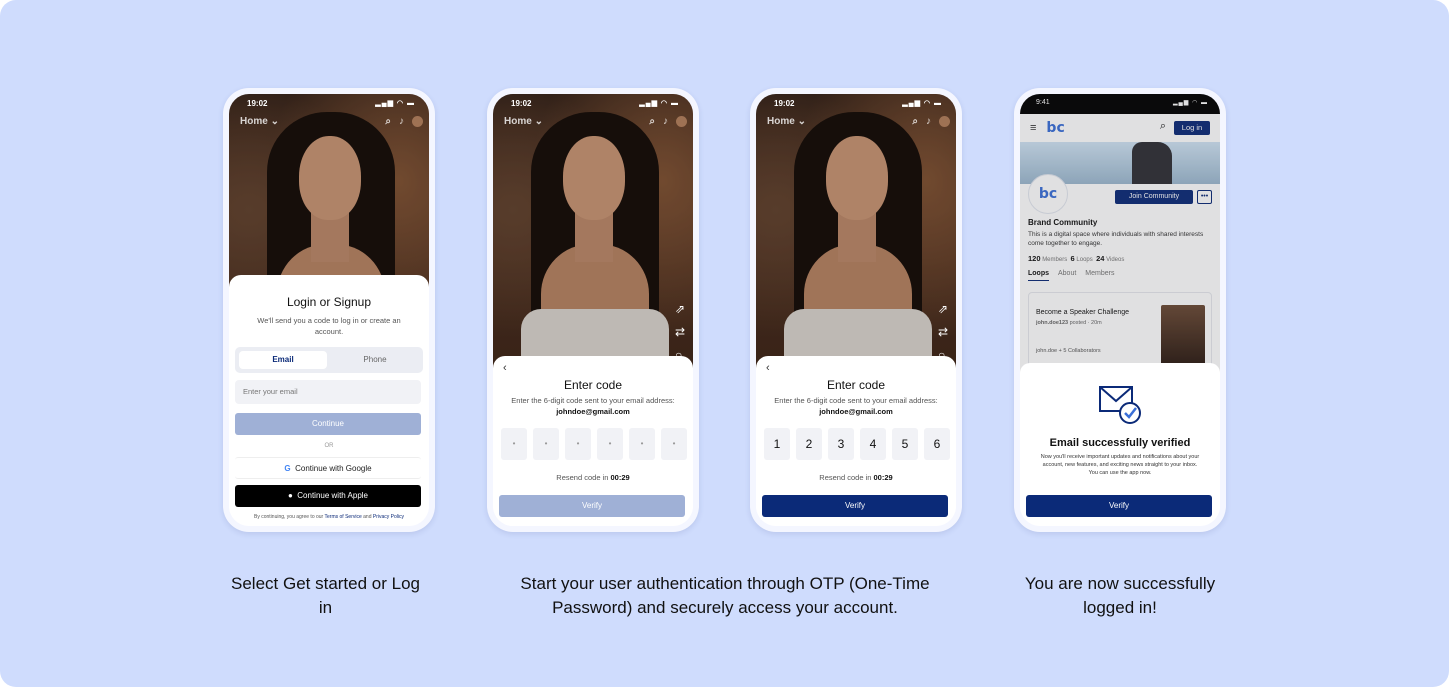  What do you see at coordinates (873, 444) in the screenshot?
I see `otp-digit: 4` at bounding box center [873, 444].